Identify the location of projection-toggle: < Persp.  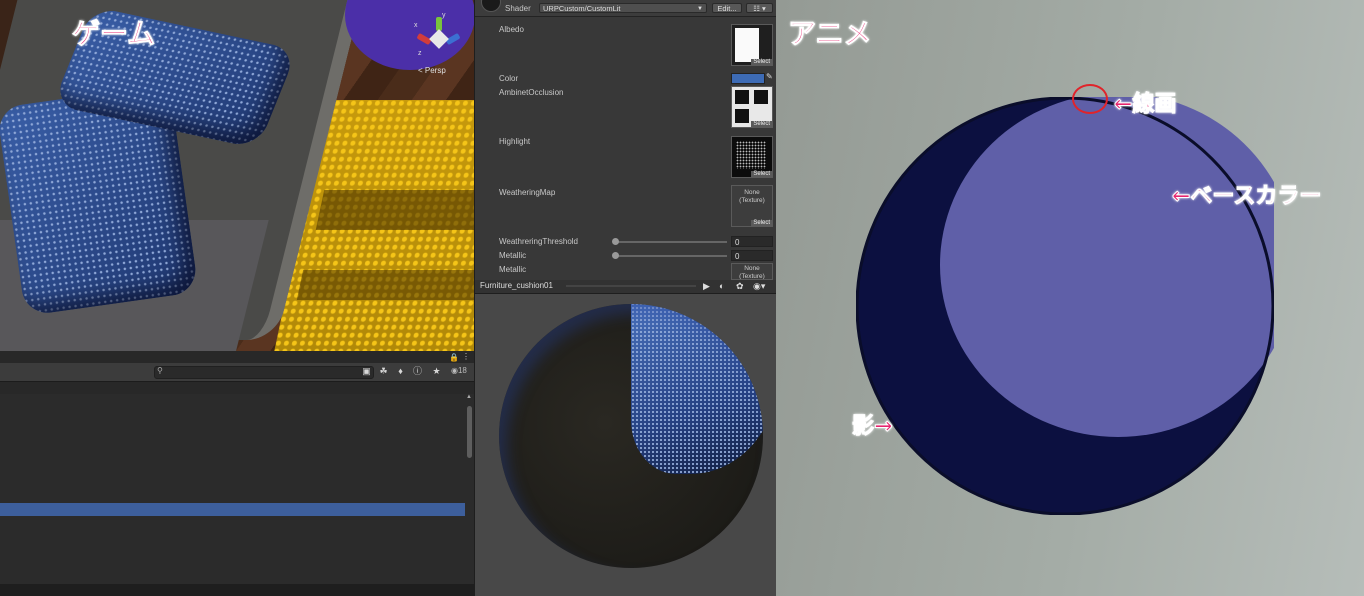
(432, 70).